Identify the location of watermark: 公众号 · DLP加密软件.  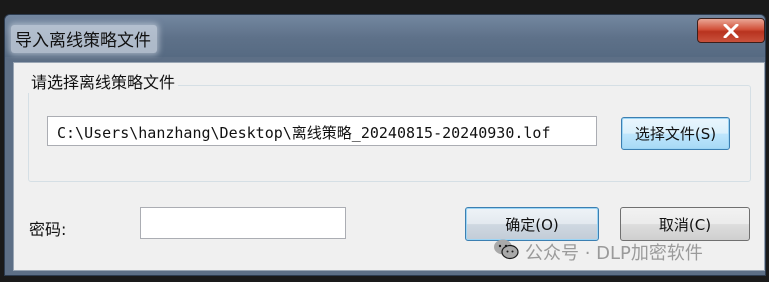
(598, 251).